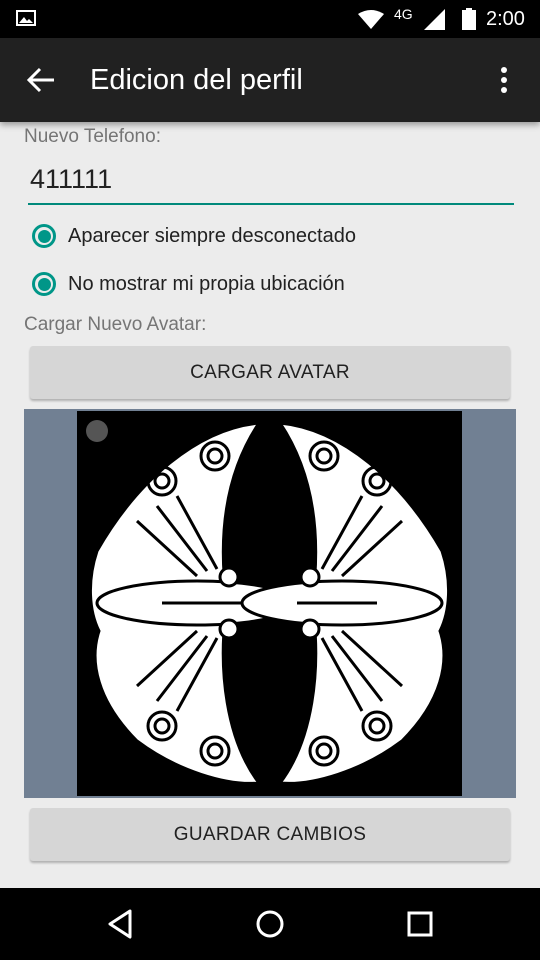 Image resolution: width=540 pixels, height=960 pixels. Describe the element at coordinates (41, 80) in the screenshot. I see `back-arrow-icon` at that location.